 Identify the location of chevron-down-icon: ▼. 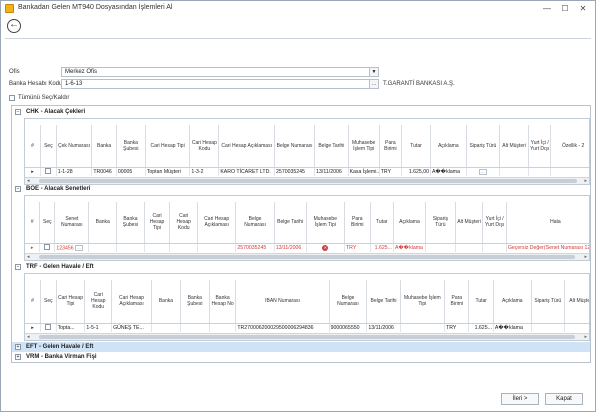
(373, 72).